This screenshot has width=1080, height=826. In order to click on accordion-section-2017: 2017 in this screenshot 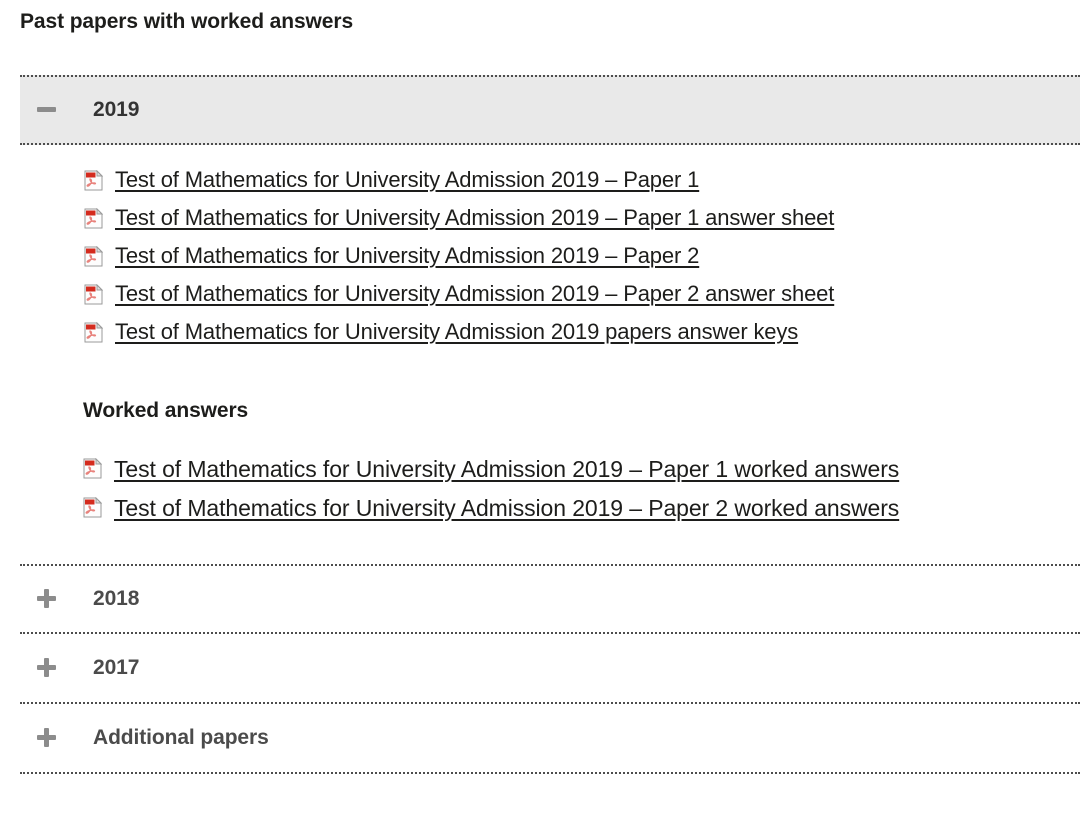, I will do `click(550, 669)`.